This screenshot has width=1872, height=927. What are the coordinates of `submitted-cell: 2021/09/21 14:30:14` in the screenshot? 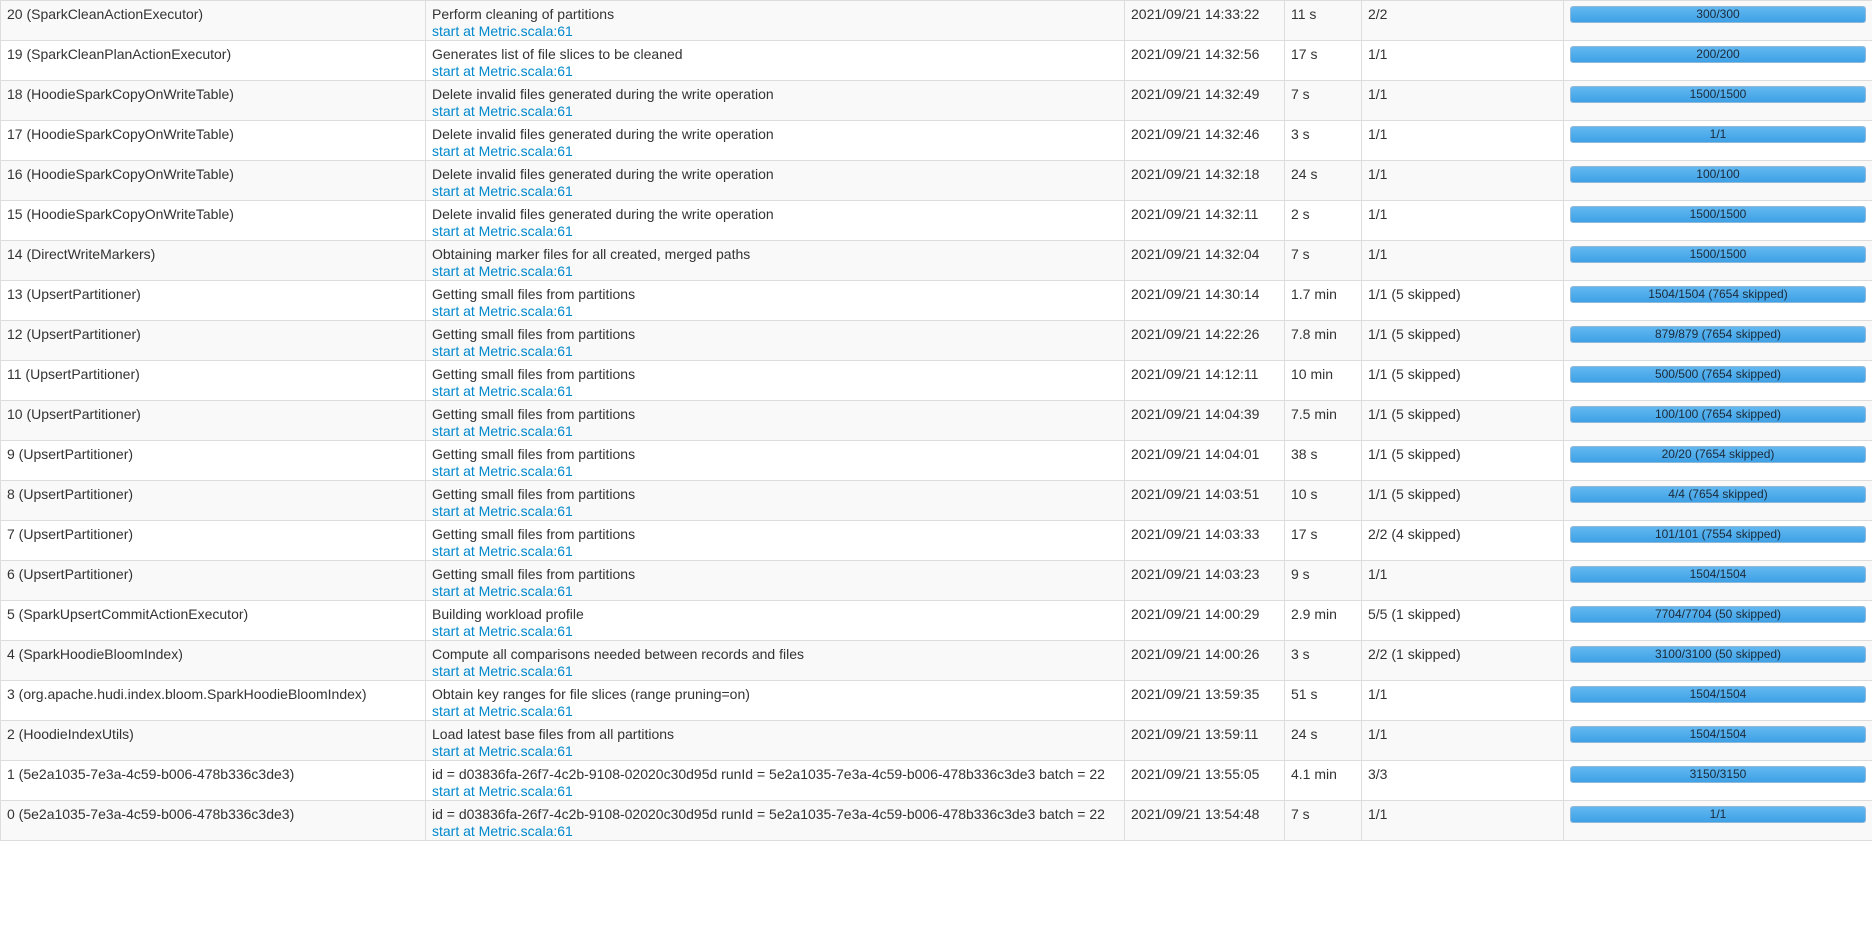 It's located at (1204, 300).